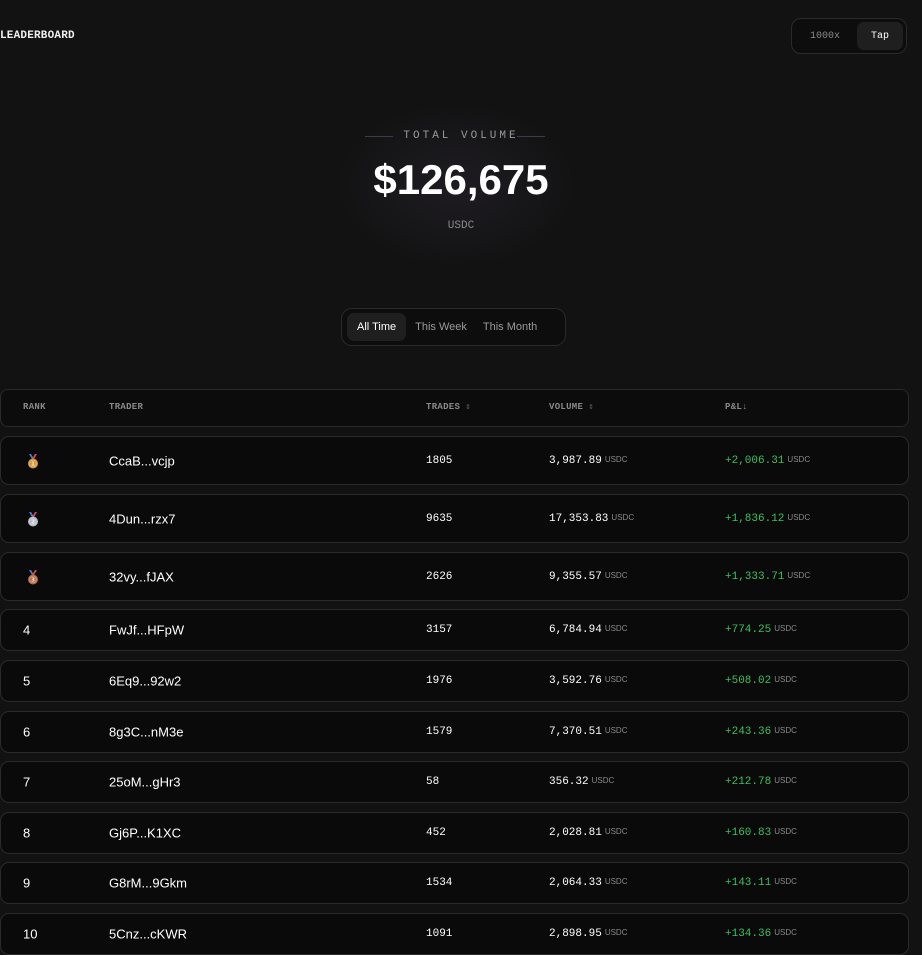  I want to click on trader-address: 32vy...fJAX, so click(141, 576).